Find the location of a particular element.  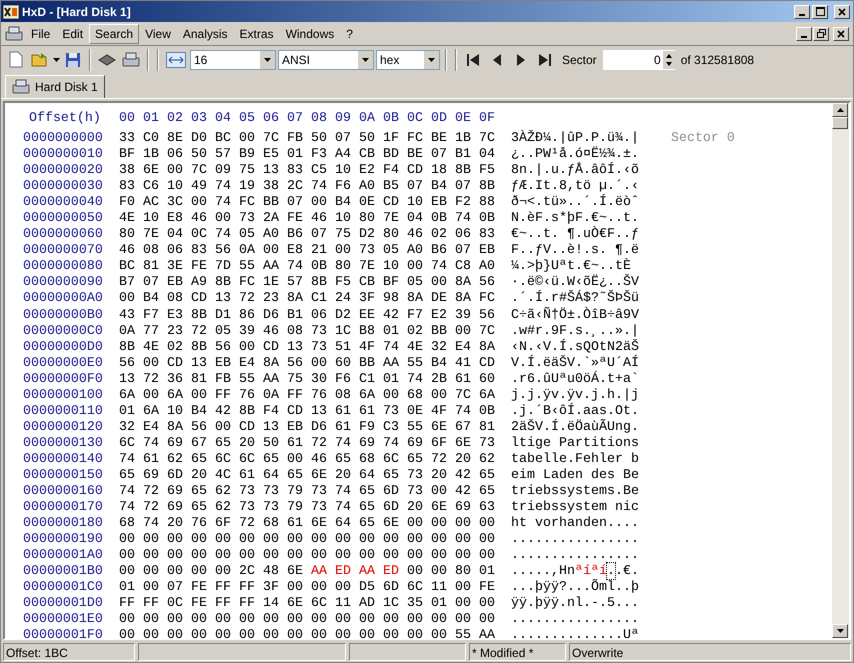

dropdown-arrow-icon is located at coordinates (56, 60).